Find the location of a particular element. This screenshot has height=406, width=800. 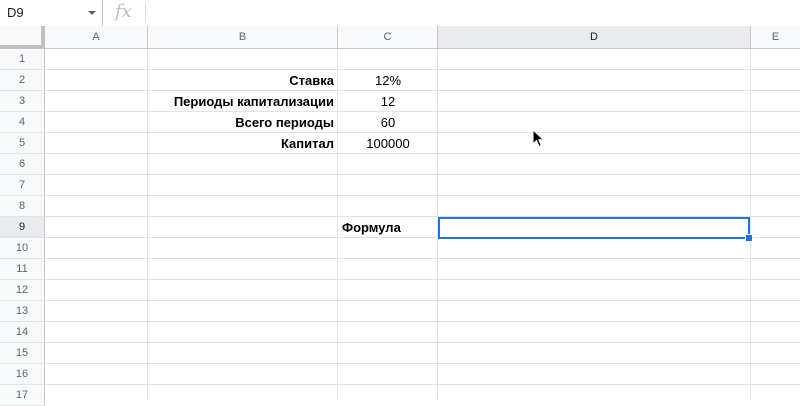

row-header-8: 8 is located at coordinates (22, 206).